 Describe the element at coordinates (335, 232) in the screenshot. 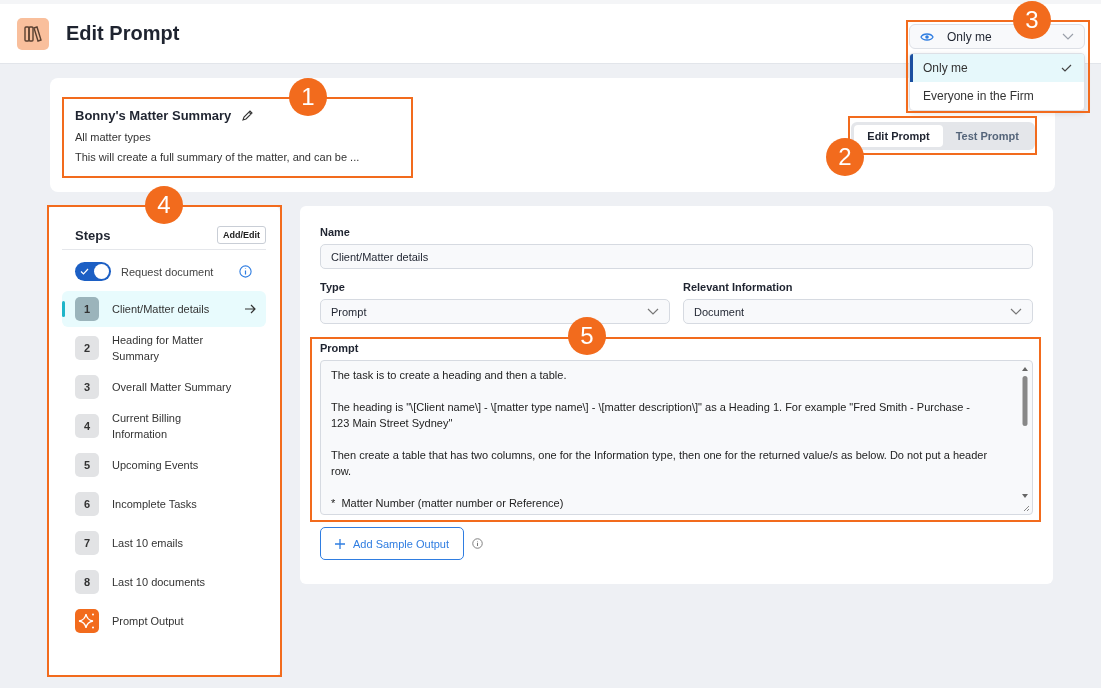

I see `field-label: Name` at that location.